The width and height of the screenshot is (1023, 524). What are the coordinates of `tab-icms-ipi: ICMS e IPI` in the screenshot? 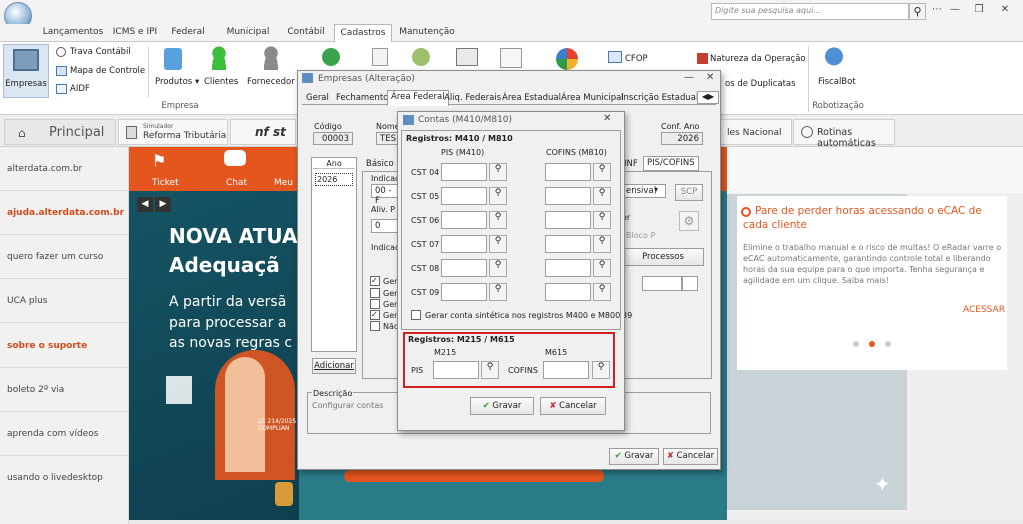 It's located at (135, 33).